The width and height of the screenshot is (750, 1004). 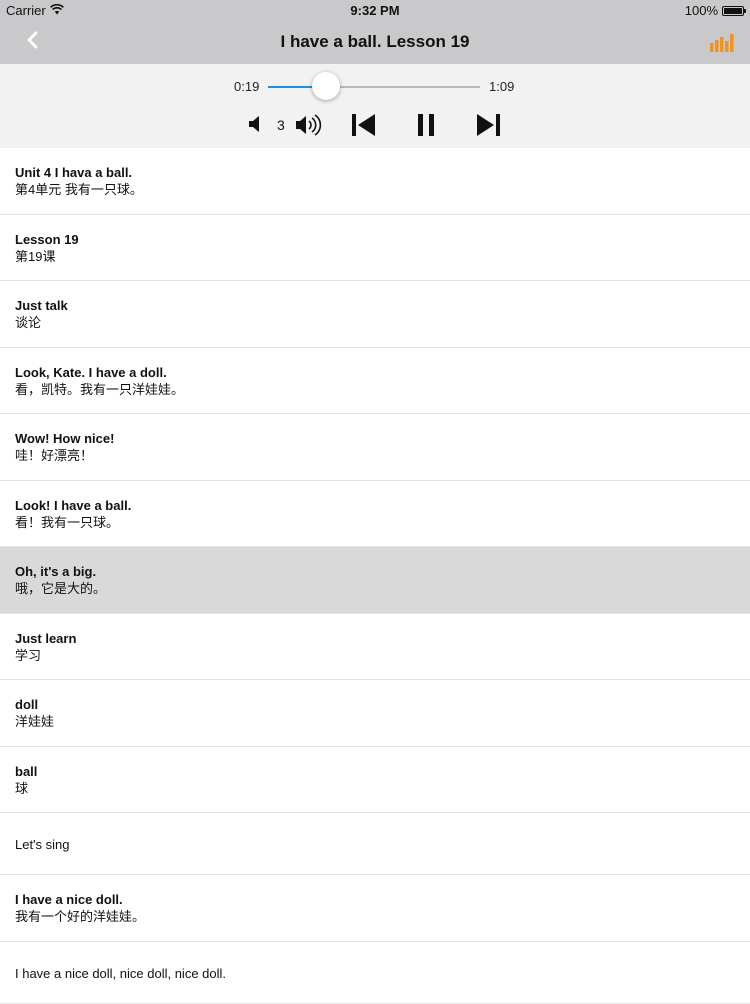 What do you see at coordinates (28, 322) in the screenshot?
I see `sentence-chinese: 谈论` at bounding box center [28, 322].